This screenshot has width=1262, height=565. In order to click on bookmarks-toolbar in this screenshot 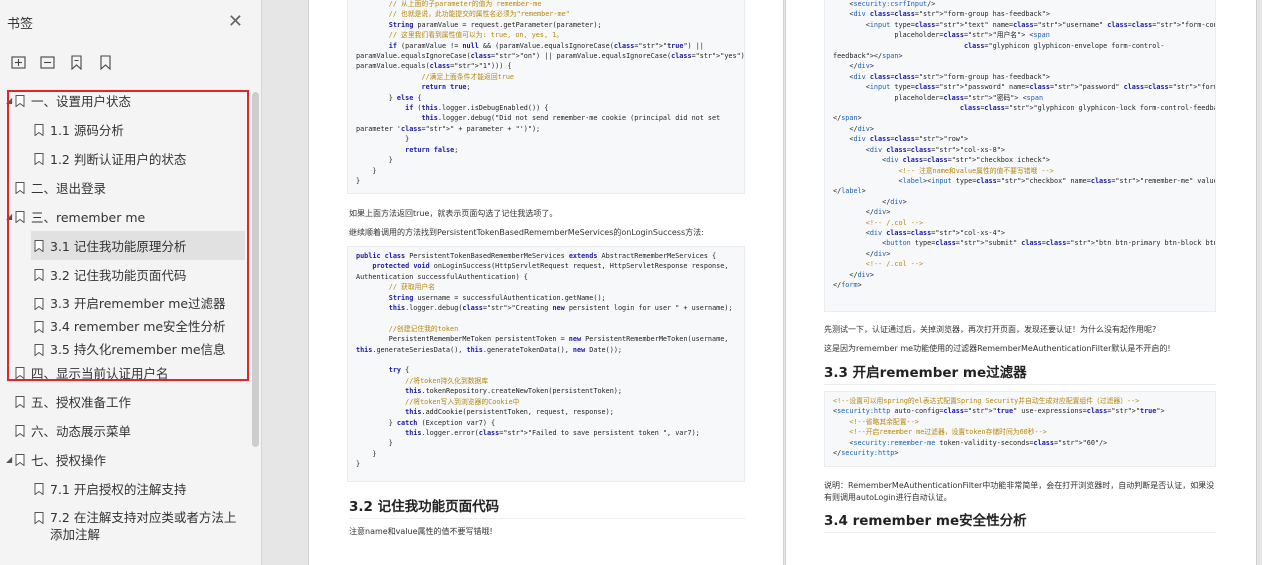, I will do `click(130, 62)`.